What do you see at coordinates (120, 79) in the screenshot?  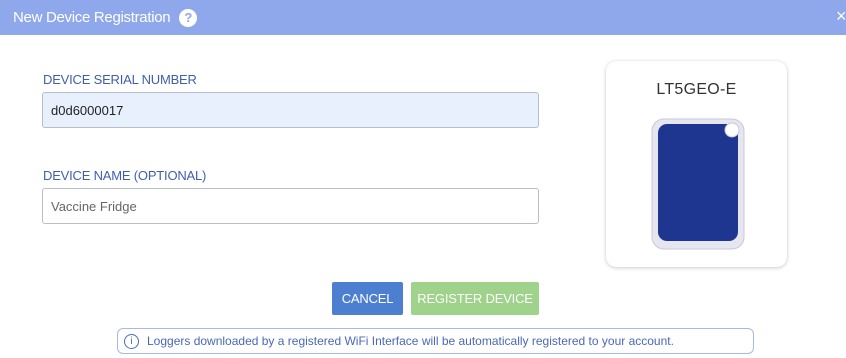 I see `serial-number-label: DEVICE SERIAL NUMBER` at bounding box center [120, 79].